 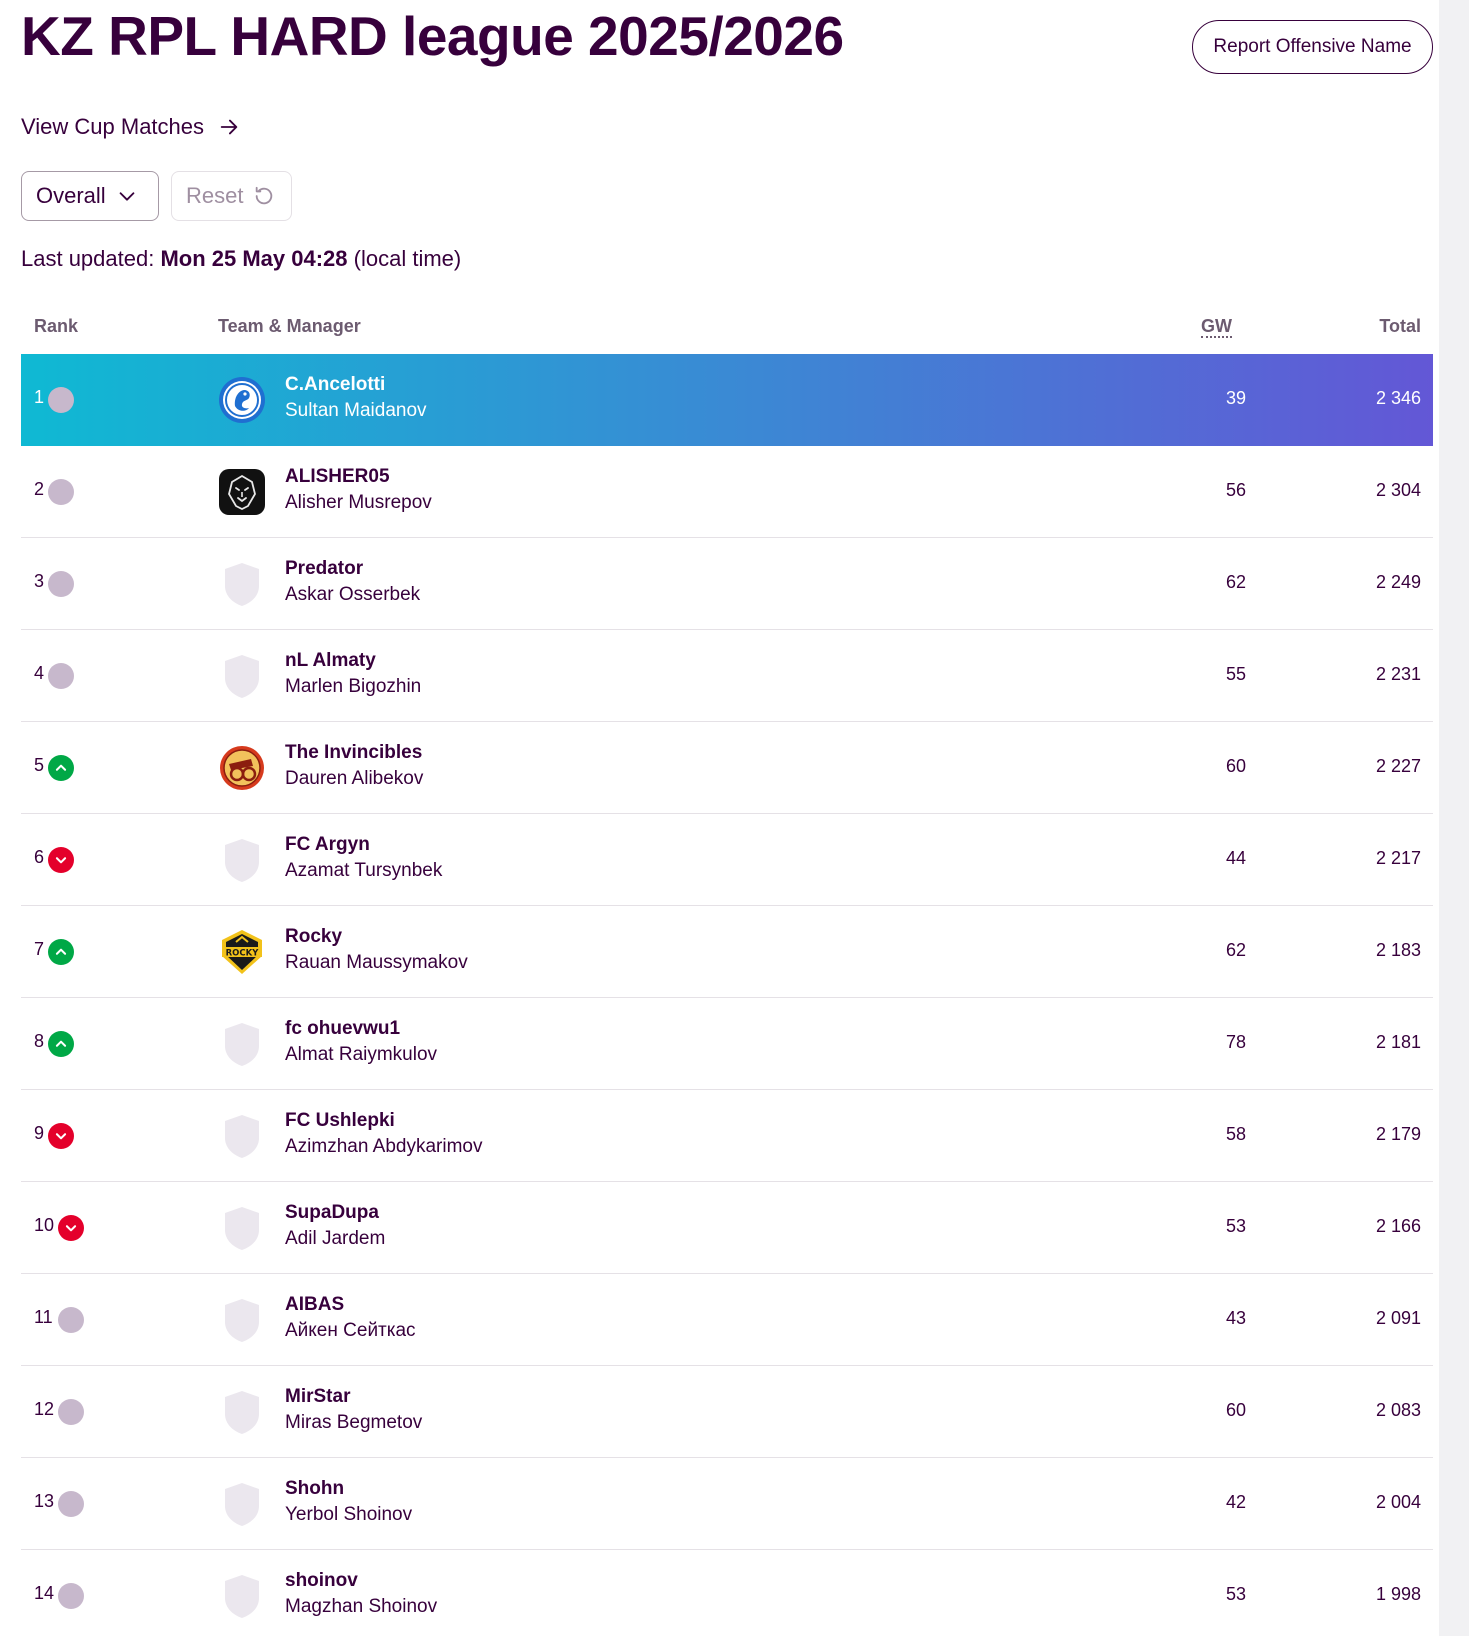 I want to click on standings-table-header: Rank Team & Manager GW Total, so click(x=727, y=329).